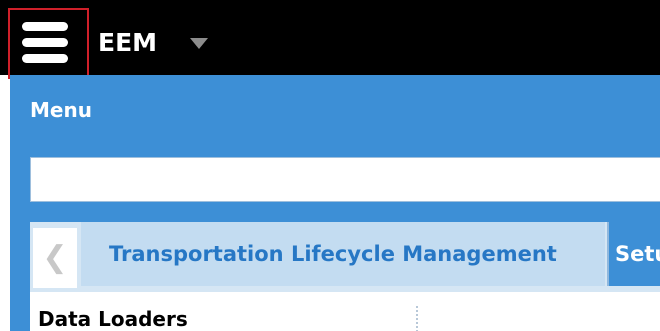  Describe the element at coordinates (127, 43) in the screenshot. I see `app-title: EEM` at that location.